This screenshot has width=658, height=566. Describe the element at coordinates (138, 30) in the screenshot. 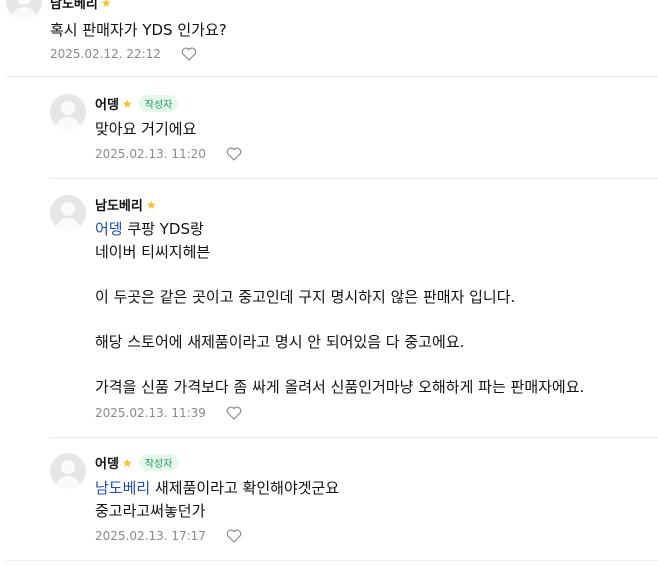

I see `comment-text: 혹시 판매자가 YDS 인가요?` at that location.